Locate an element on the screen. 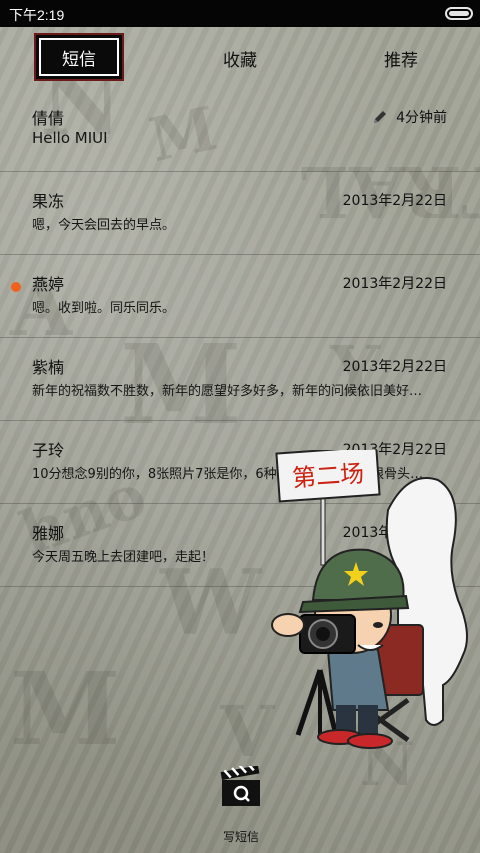 Image resolution: width=480 pixels, height=853 pixels. unread-dot-icon is located at coordinates (16, 287).